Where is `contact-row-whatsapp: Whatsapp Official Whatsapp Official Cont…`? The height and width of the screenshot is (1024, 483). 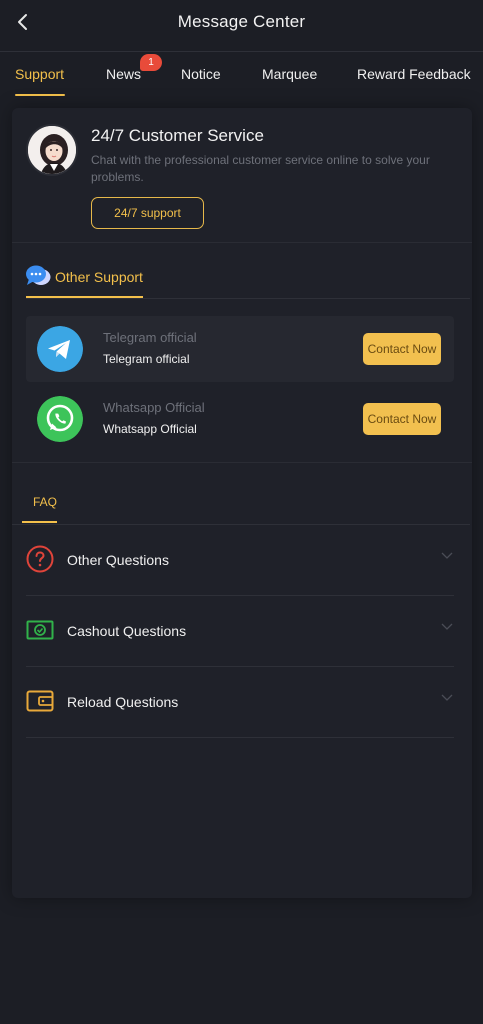
contact-row-whatsapp: Whatsapp Official Whatsapp Official Cont… is located at coordinates (240, 419).